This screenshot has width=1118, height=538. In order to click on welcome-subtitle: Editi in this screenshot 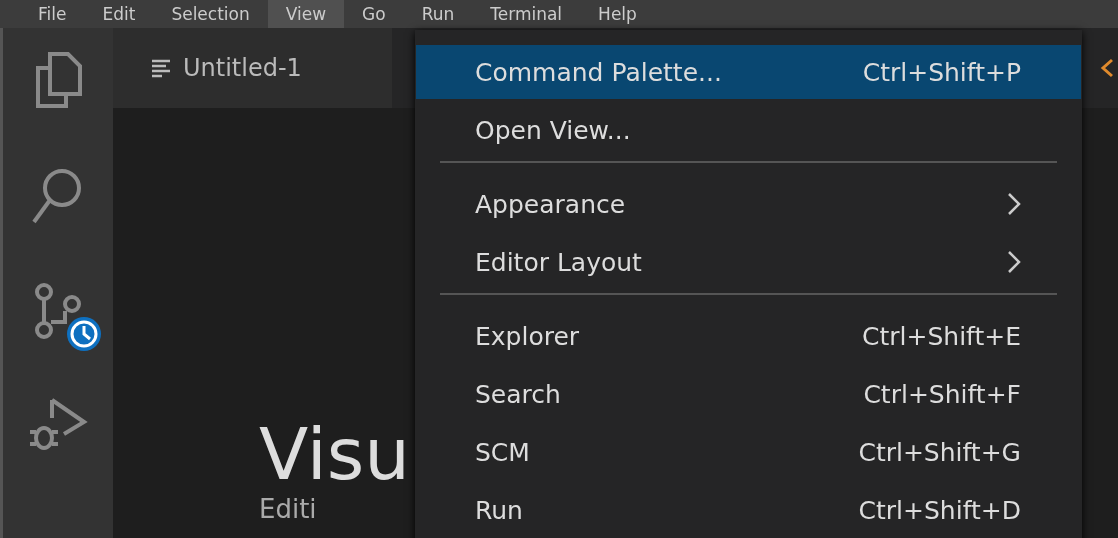, I will do `click(288, 509)`.